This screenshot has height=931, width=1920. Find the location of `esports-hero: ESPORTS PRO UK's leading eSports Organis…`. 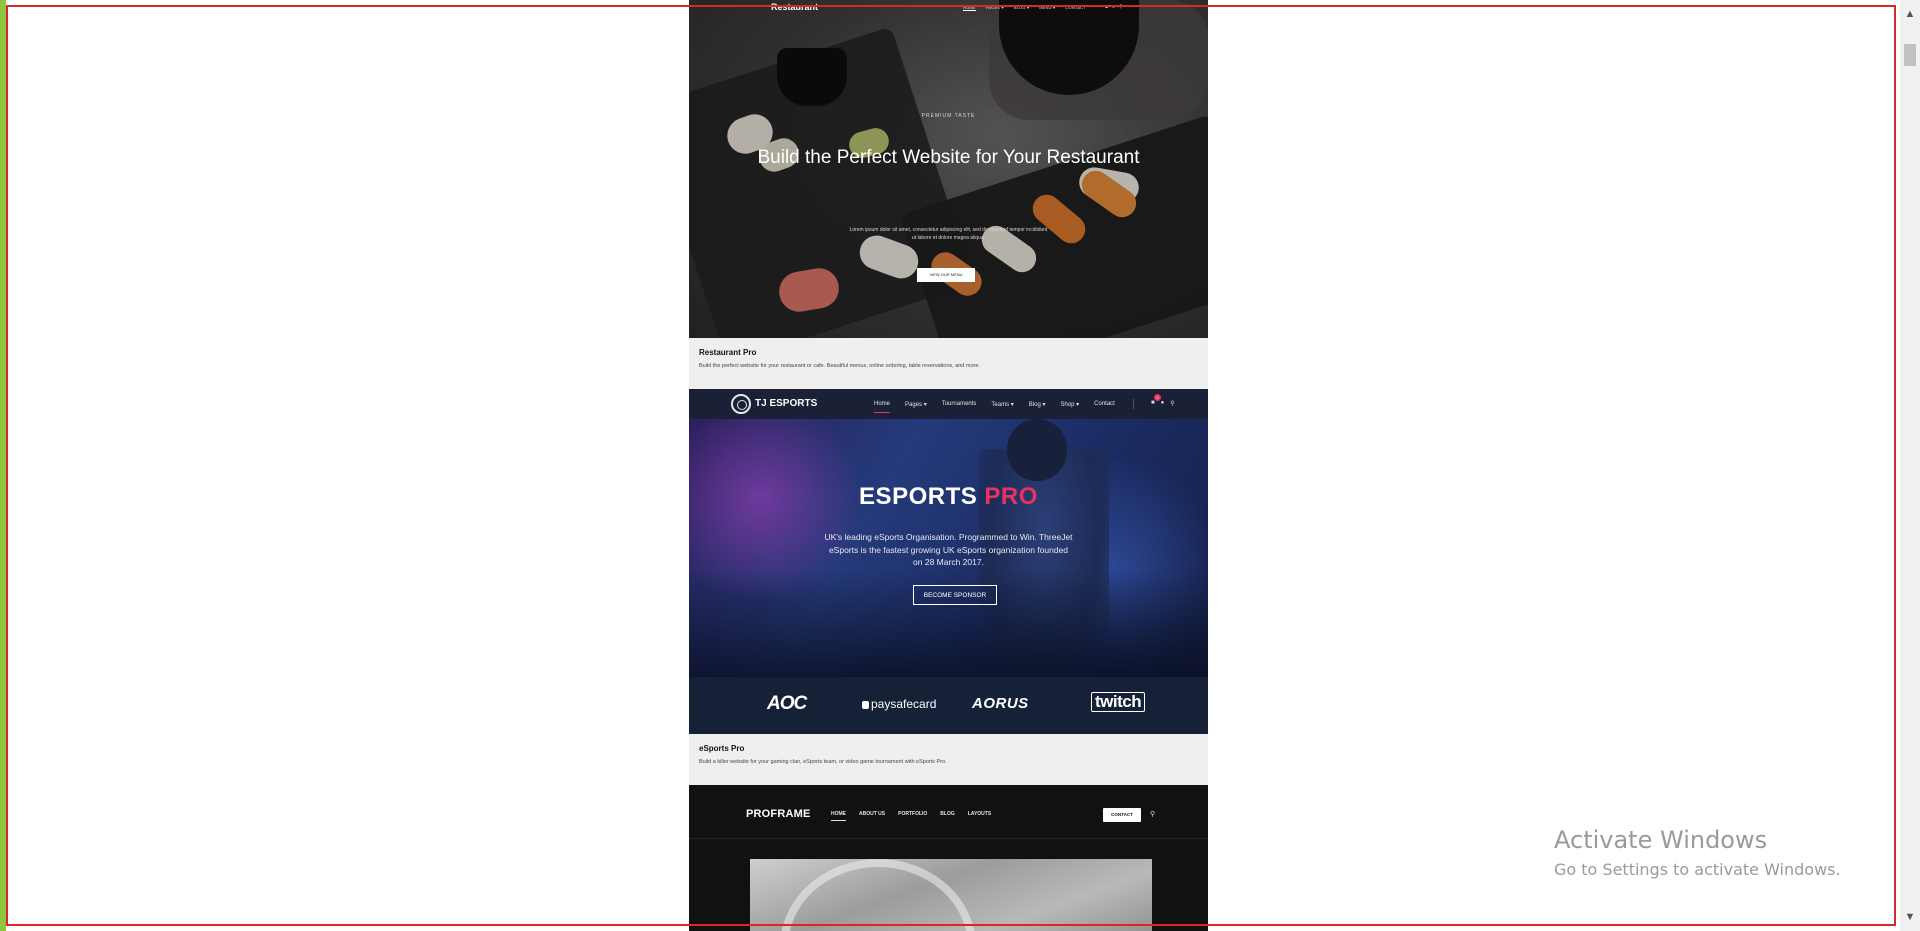

esports-hero: ESPORTS PRO UK's leading eSports Organis… is located at coordinates (948, 548).